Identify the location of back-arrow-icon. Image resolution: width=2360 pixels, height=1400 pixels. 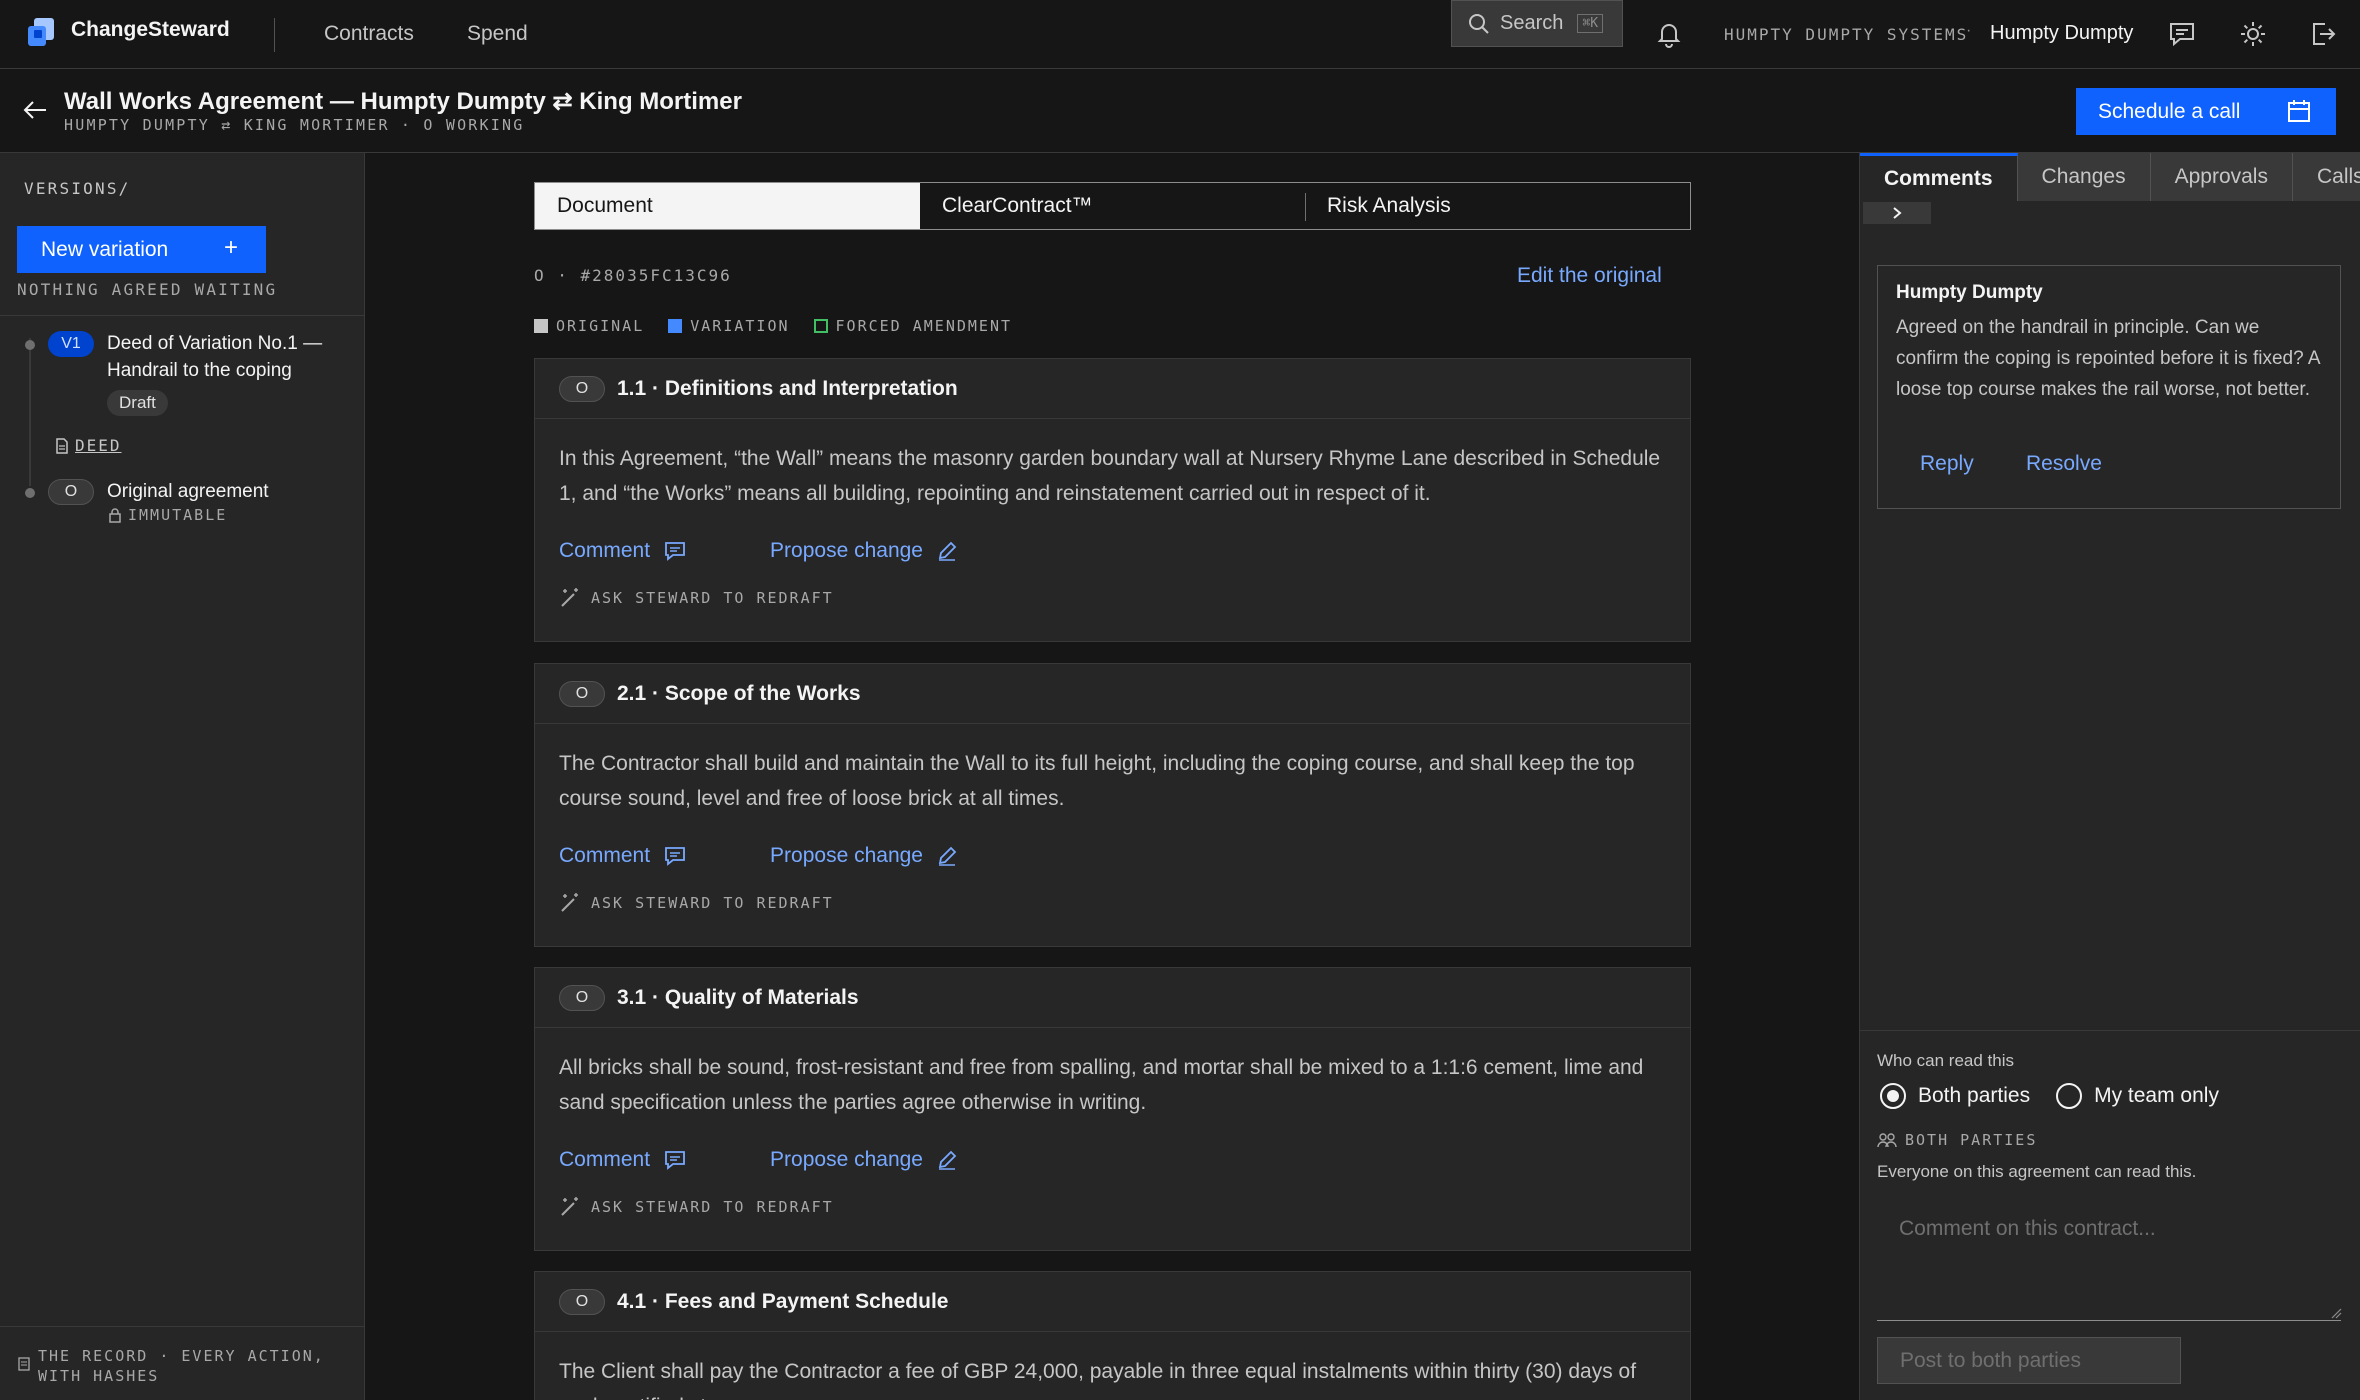
(35, 110).